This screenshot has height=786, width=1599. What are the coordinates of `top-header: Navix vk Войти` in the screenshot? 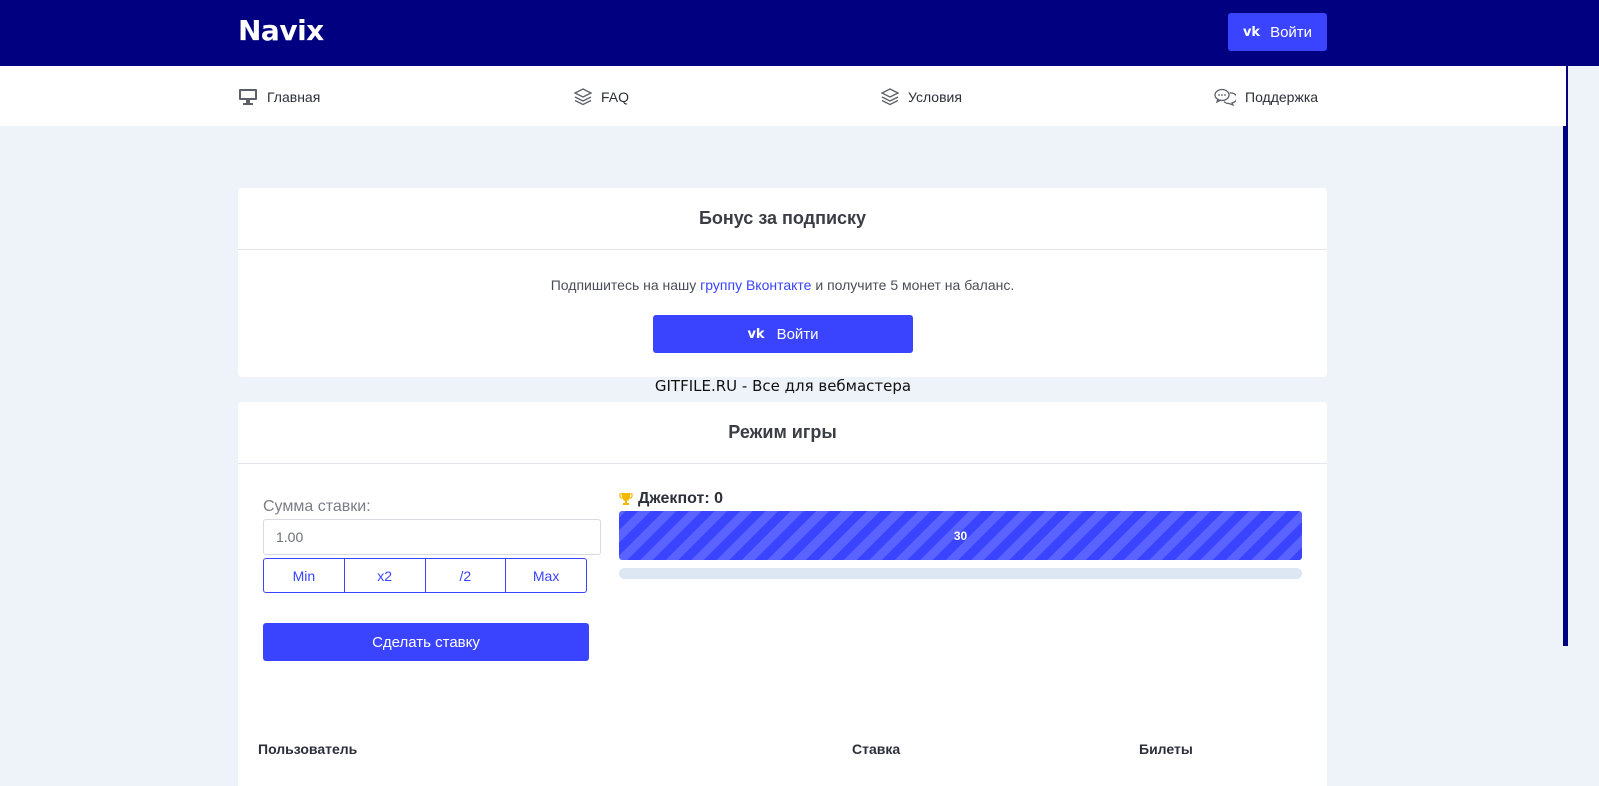 It's located at (799, 33).